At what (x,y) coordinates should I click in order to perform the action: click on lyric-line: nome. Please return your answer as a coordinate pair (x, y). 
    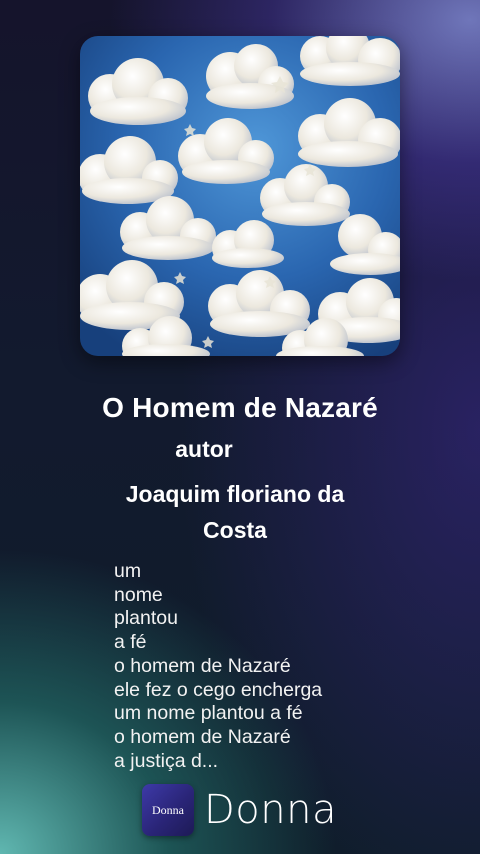
    Looking at the image, I should click on (138, 594).